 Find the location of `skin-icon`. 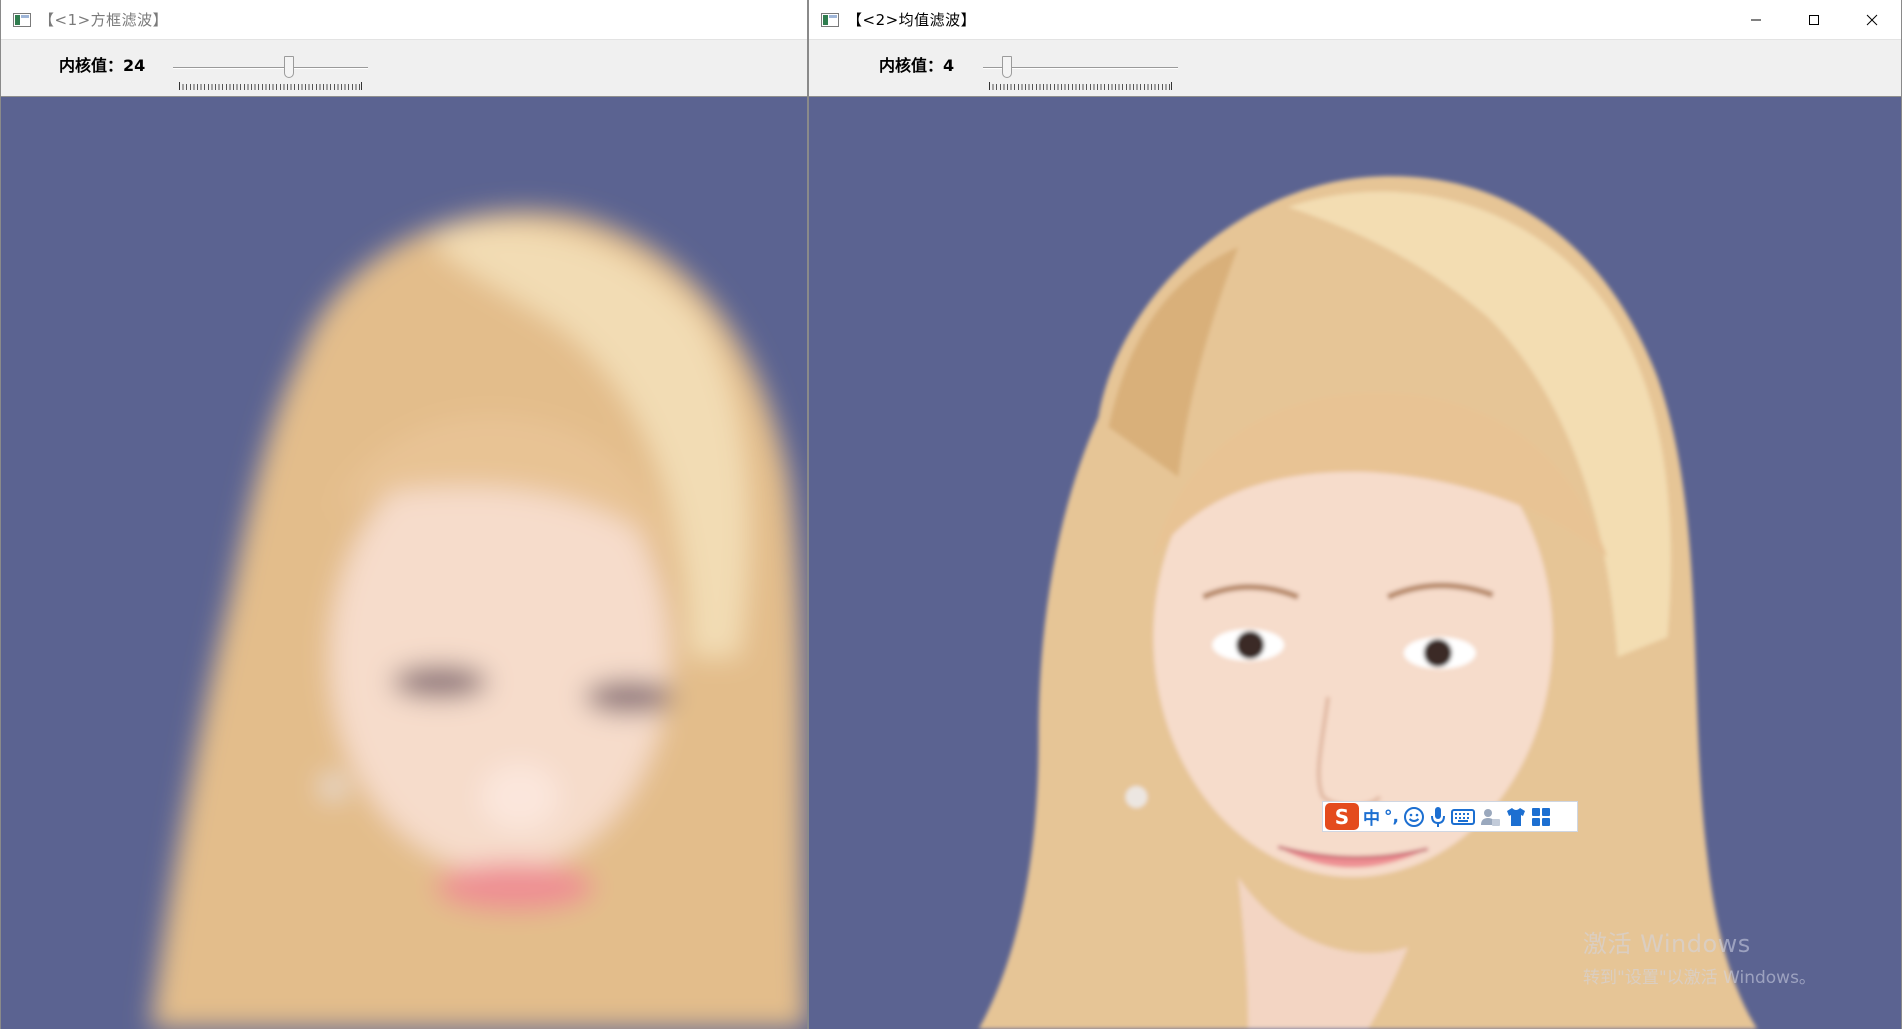

skin-icon is located at coordinates (1516, 816).